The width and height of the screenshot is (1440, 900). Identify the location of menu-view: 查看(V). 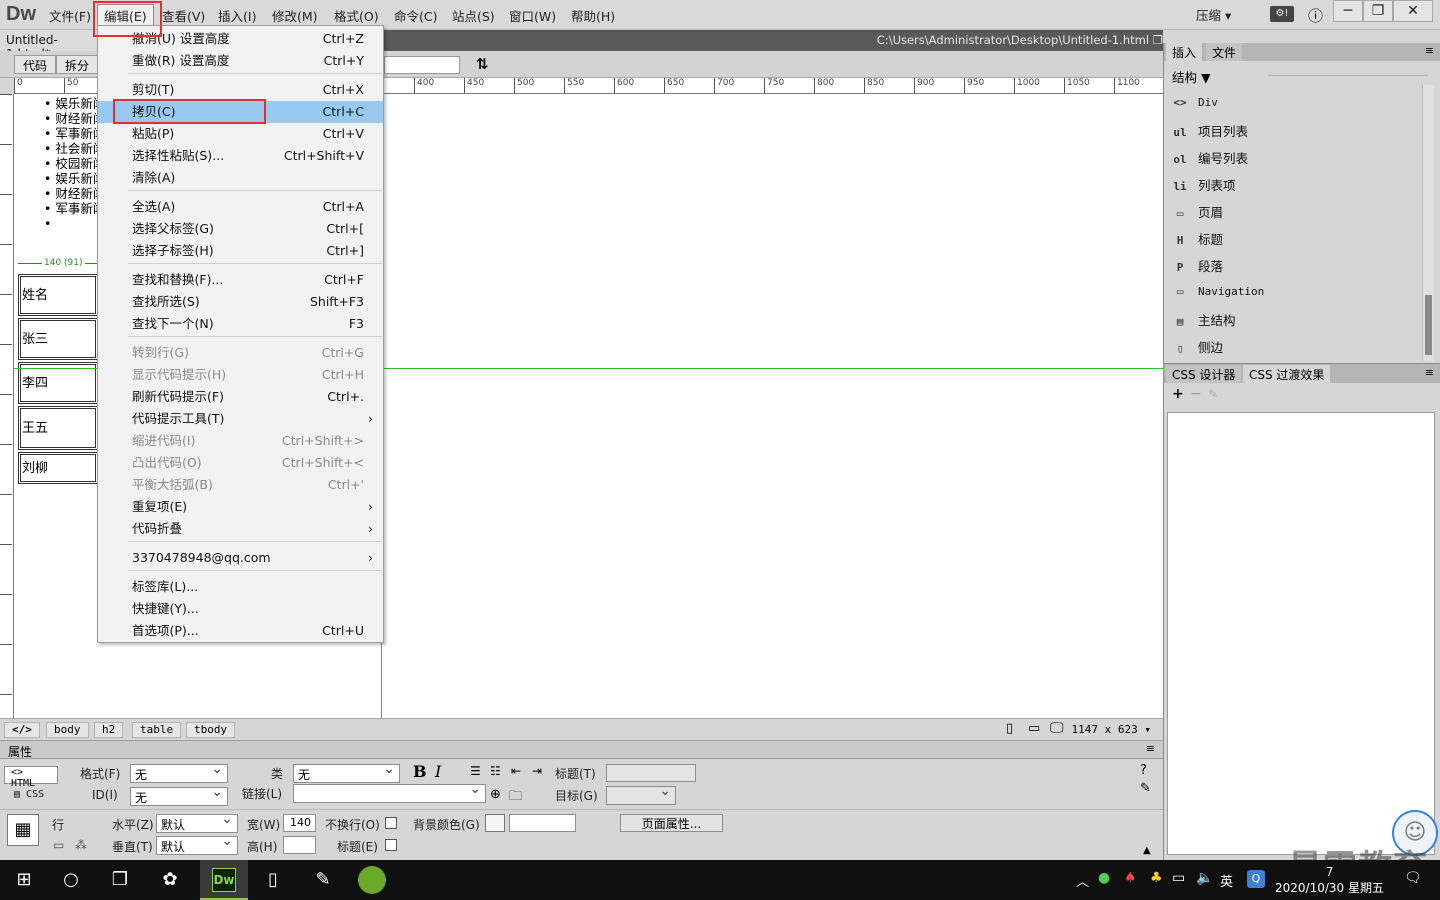
(183, 15).